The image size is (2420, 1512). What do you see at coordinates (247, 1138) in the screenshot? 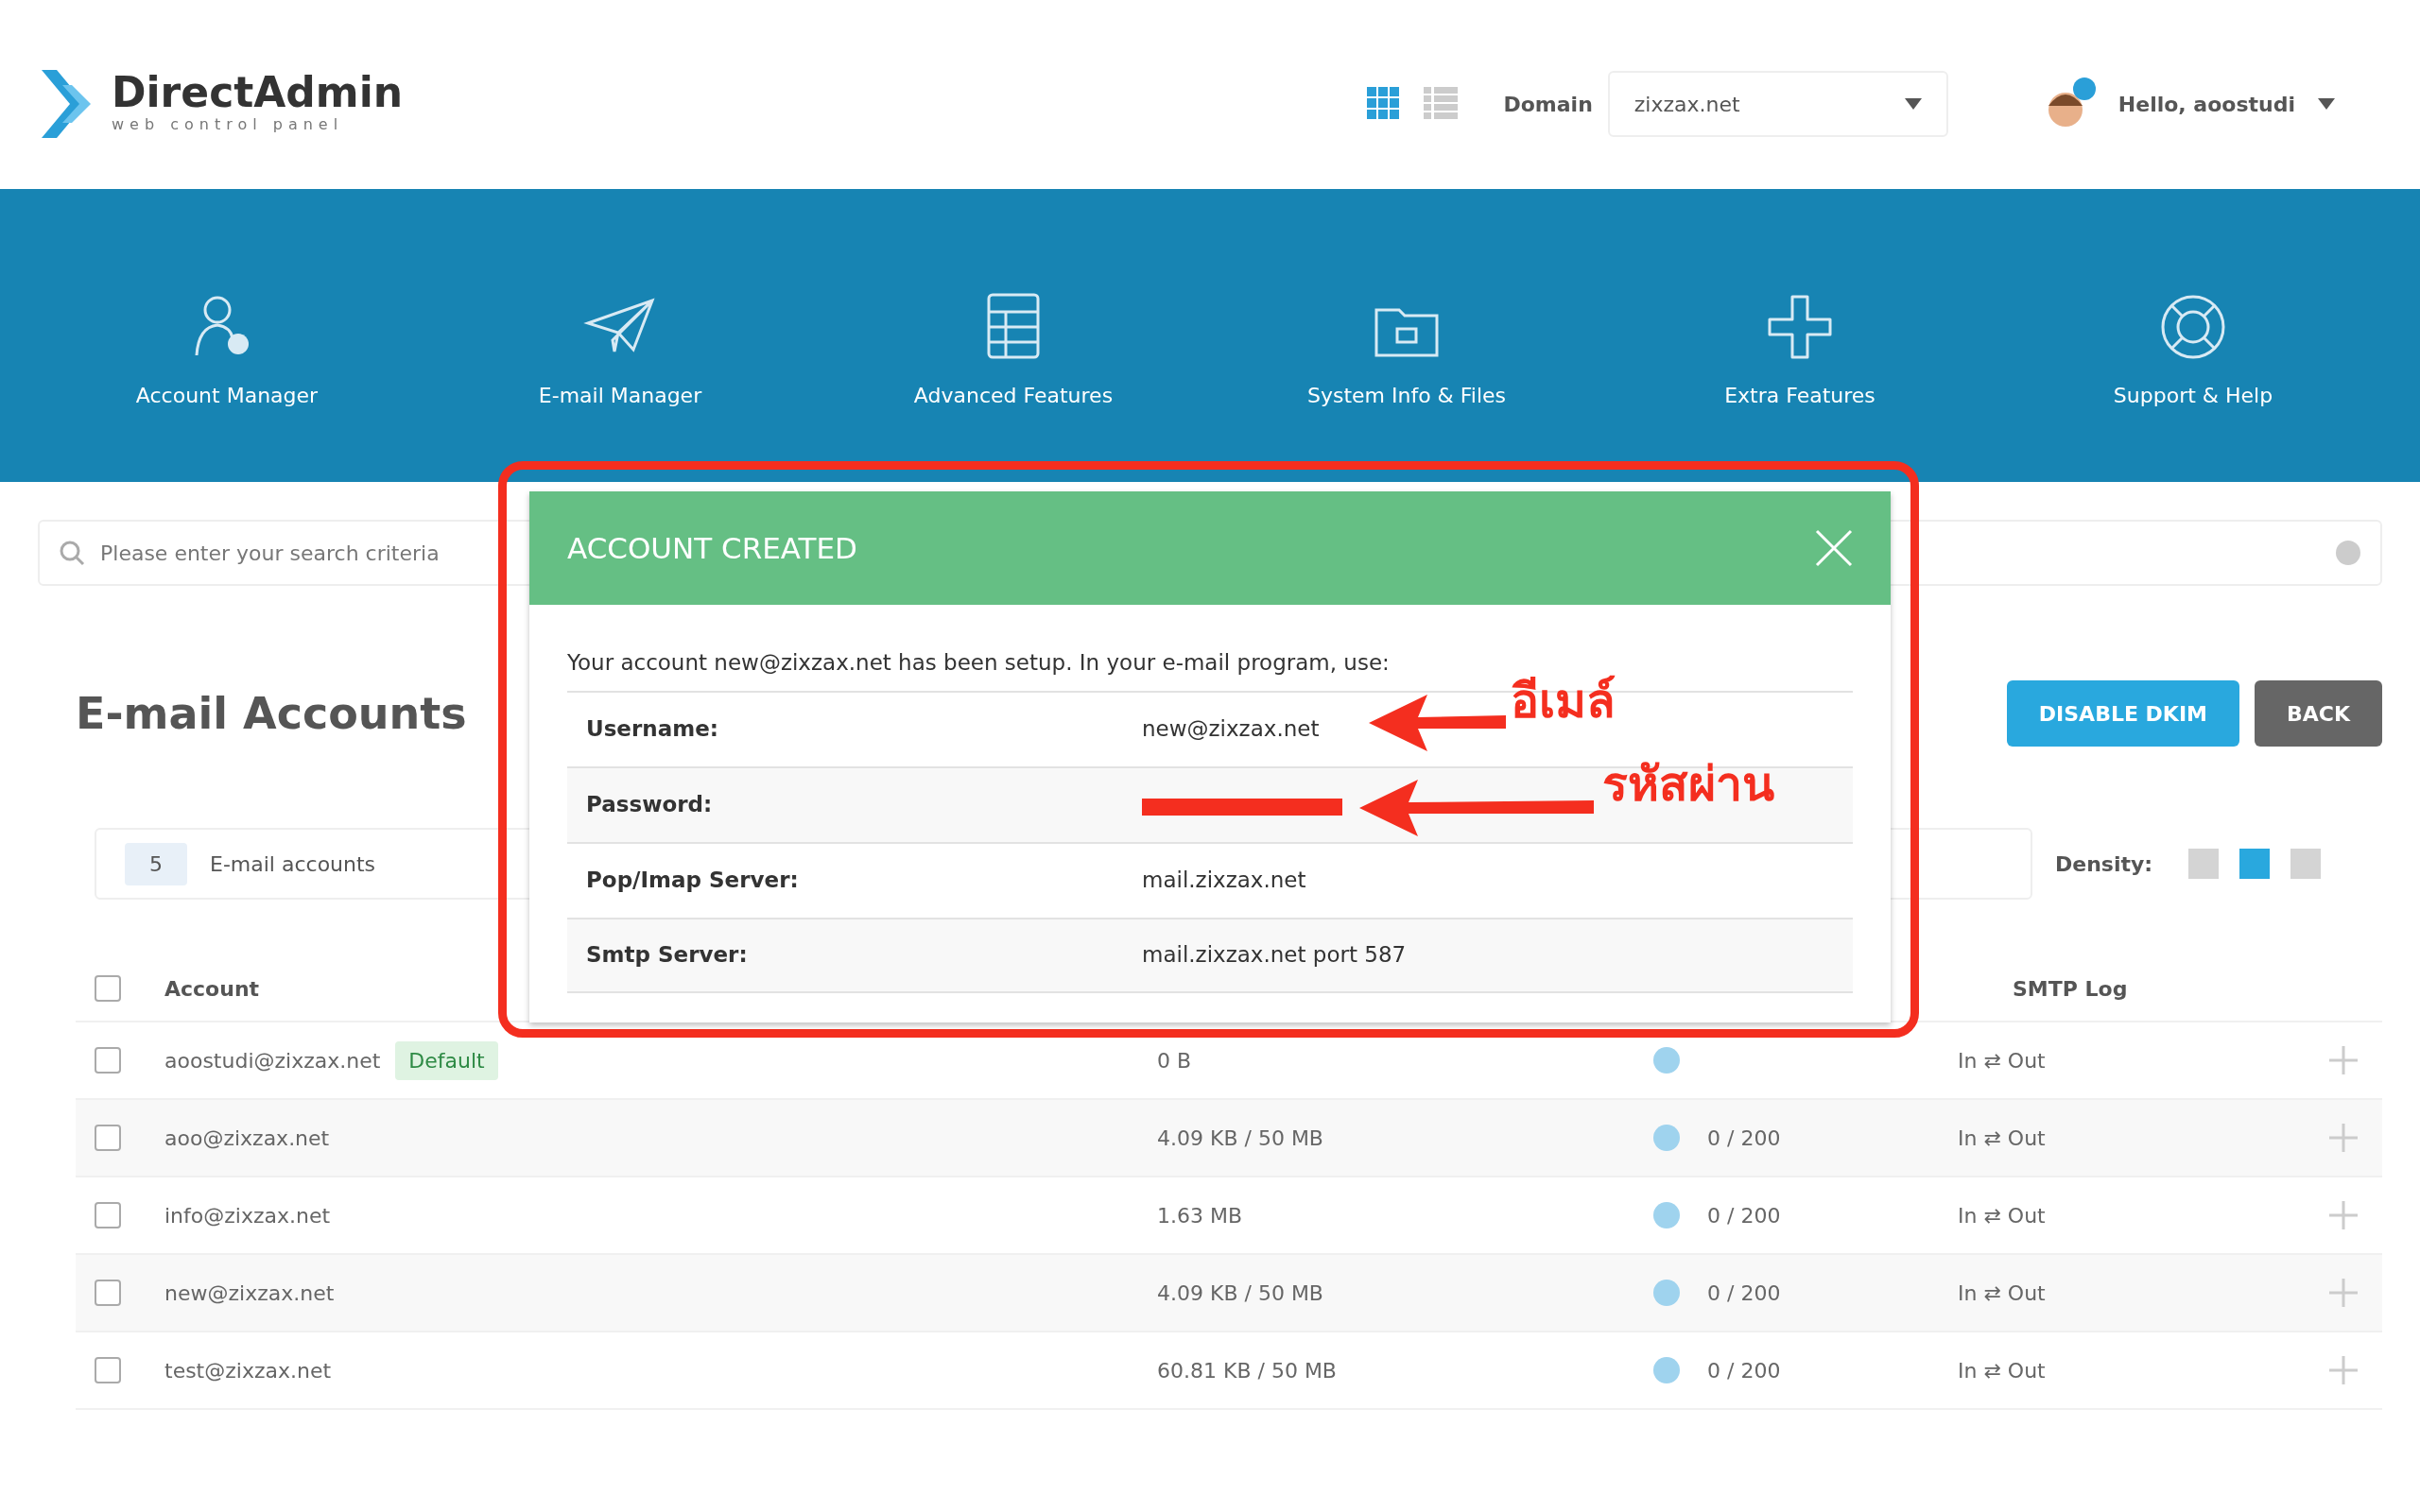
I see `account-name: aoo@zixzax.net` at bounding box center [247, 1138].